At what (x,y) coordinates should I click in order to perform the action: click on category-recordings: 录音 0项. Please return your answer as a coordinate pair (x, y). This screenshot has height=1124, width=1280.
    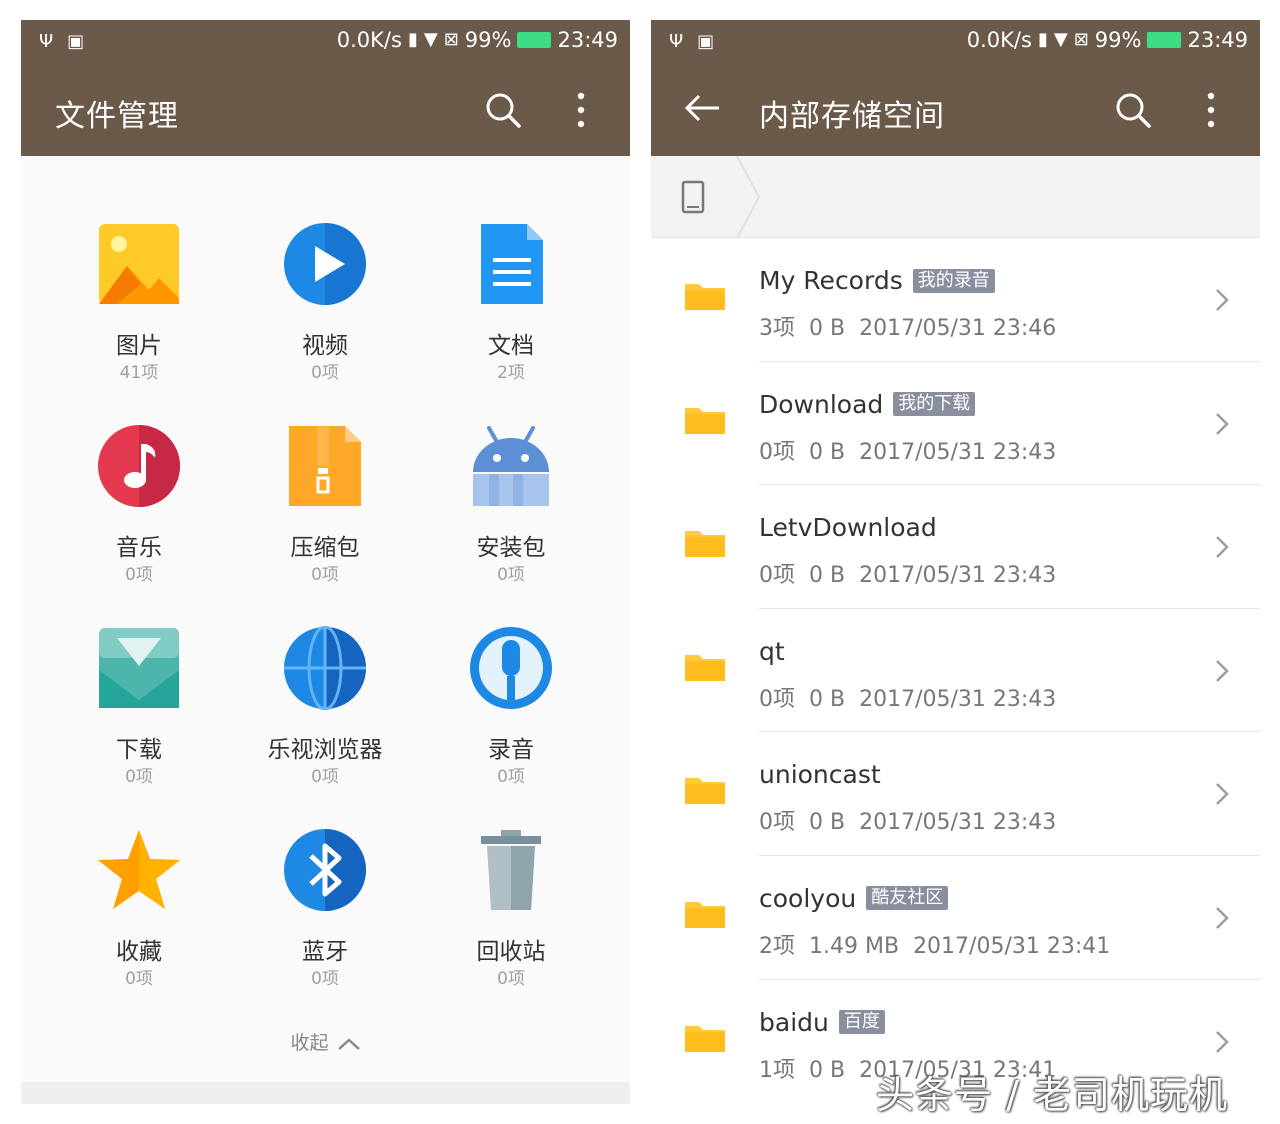
    Looking at the image, I should click on (511, 693).